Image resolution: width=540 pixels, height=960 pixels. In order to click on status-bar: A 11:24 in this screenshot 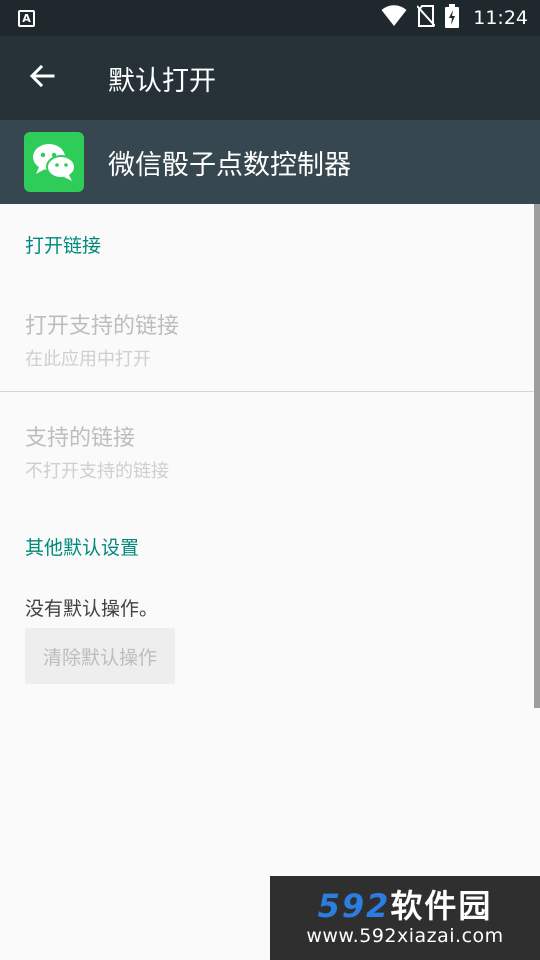, I will do `click(270, 18)`.